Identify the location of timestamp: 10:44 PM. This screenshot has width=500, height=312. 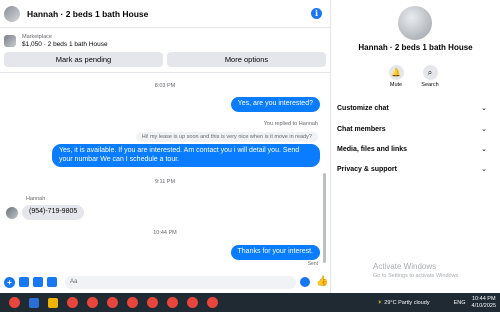
(165, 233).